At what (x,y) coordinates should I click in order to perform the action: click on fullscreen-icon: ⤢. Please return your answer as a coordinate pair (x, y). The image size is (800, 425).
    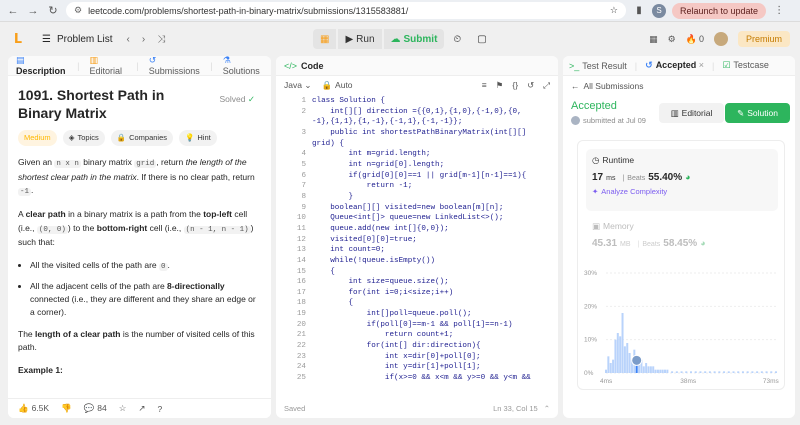
    Looking at the image, I should click on (546, 85).